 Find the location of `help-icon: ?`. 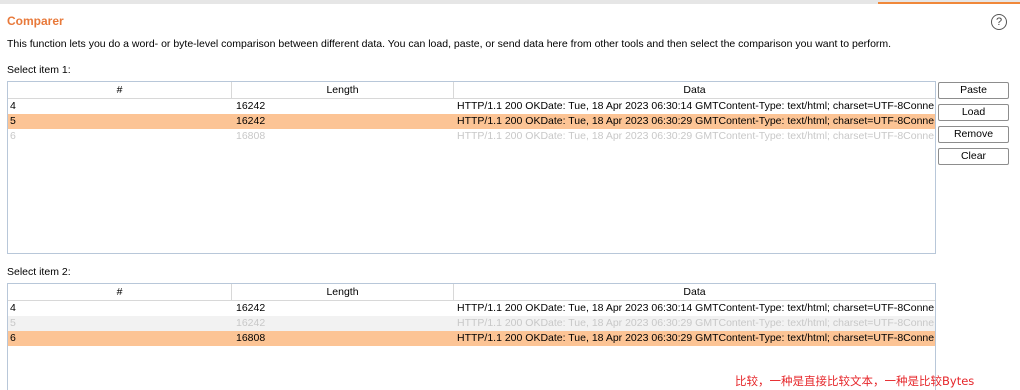

help-icon: ? is located at coordinates (999, 22).